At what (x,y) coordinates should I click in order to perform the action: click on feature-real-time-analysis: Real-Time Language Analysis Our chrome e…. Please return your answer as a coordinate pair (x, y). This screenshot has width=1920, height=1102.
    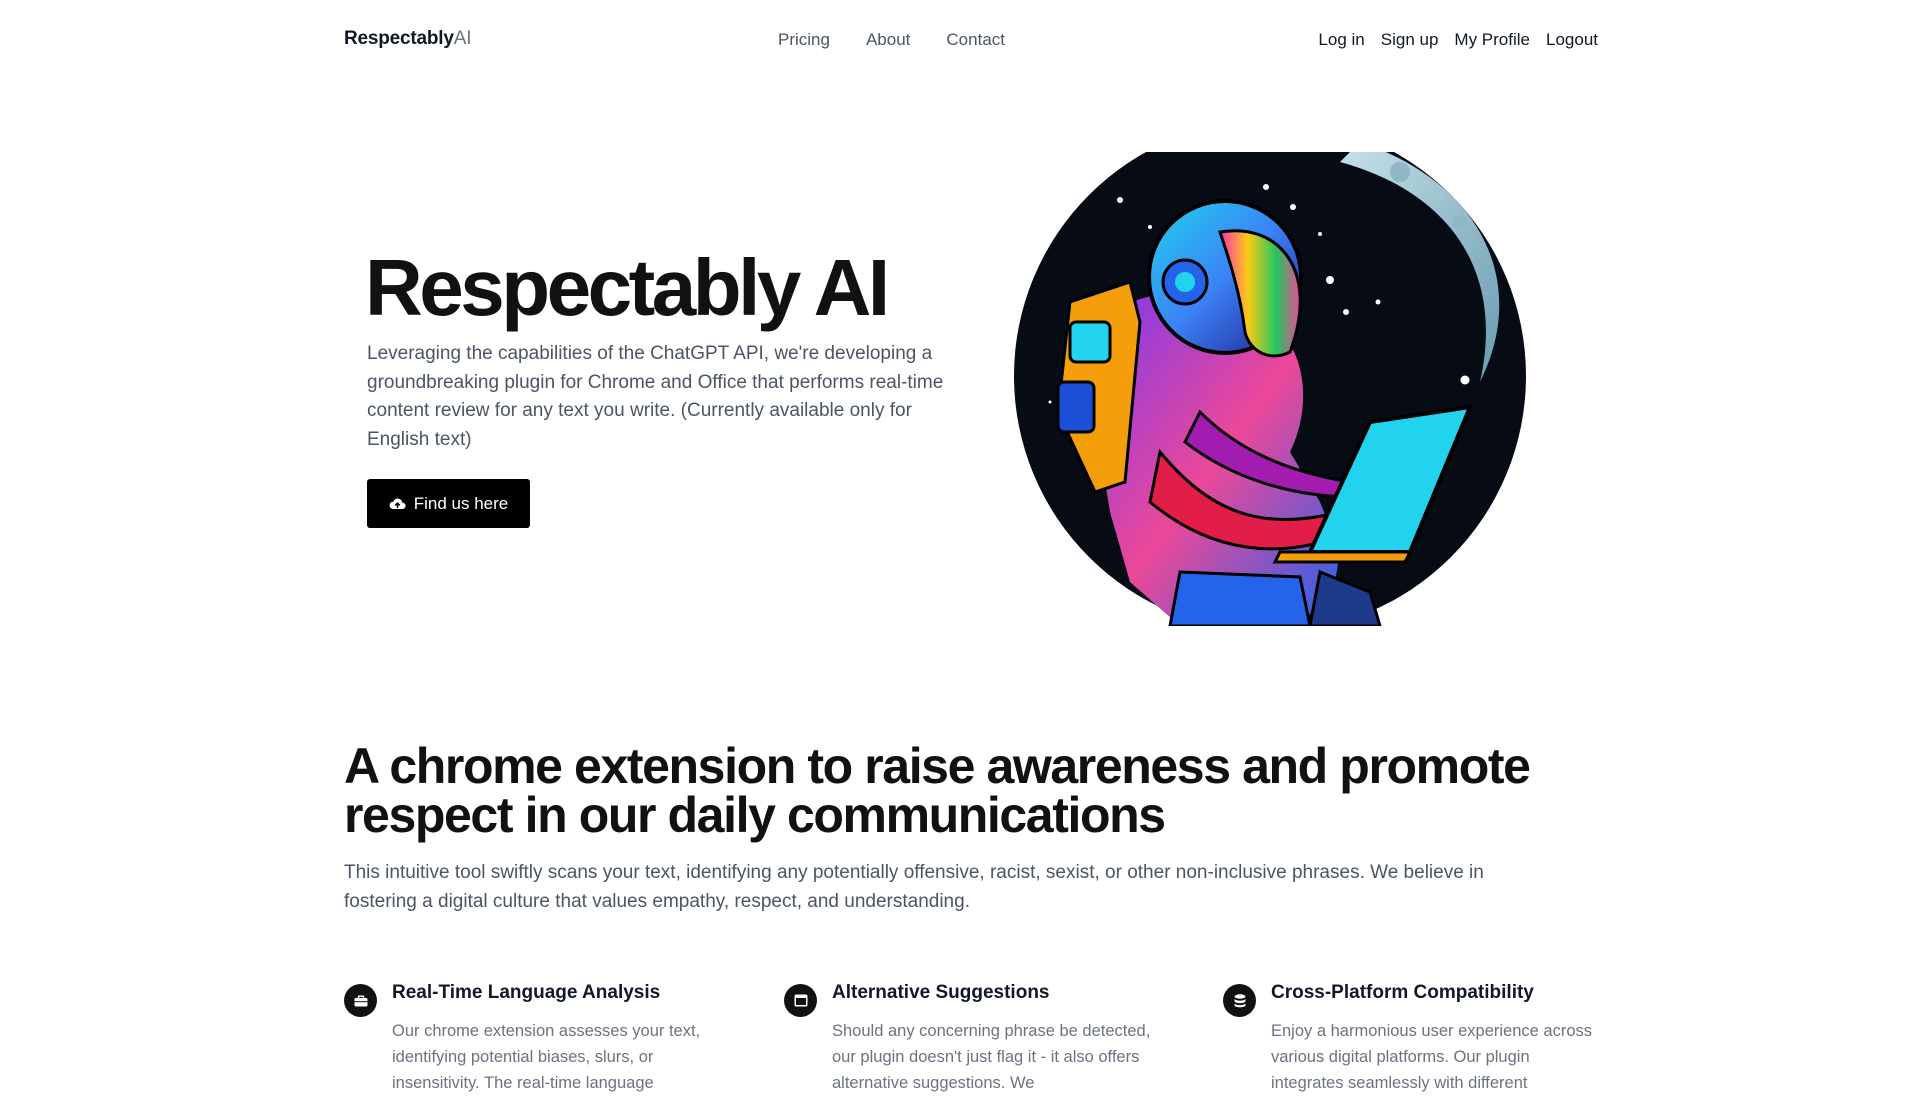
    Looking at the image, I should click on (524, 1042).